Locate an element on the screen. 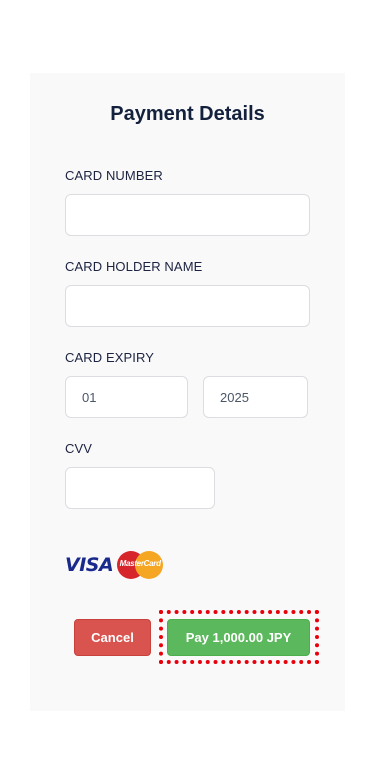  cvv-input is located at coordinates (140, 488).